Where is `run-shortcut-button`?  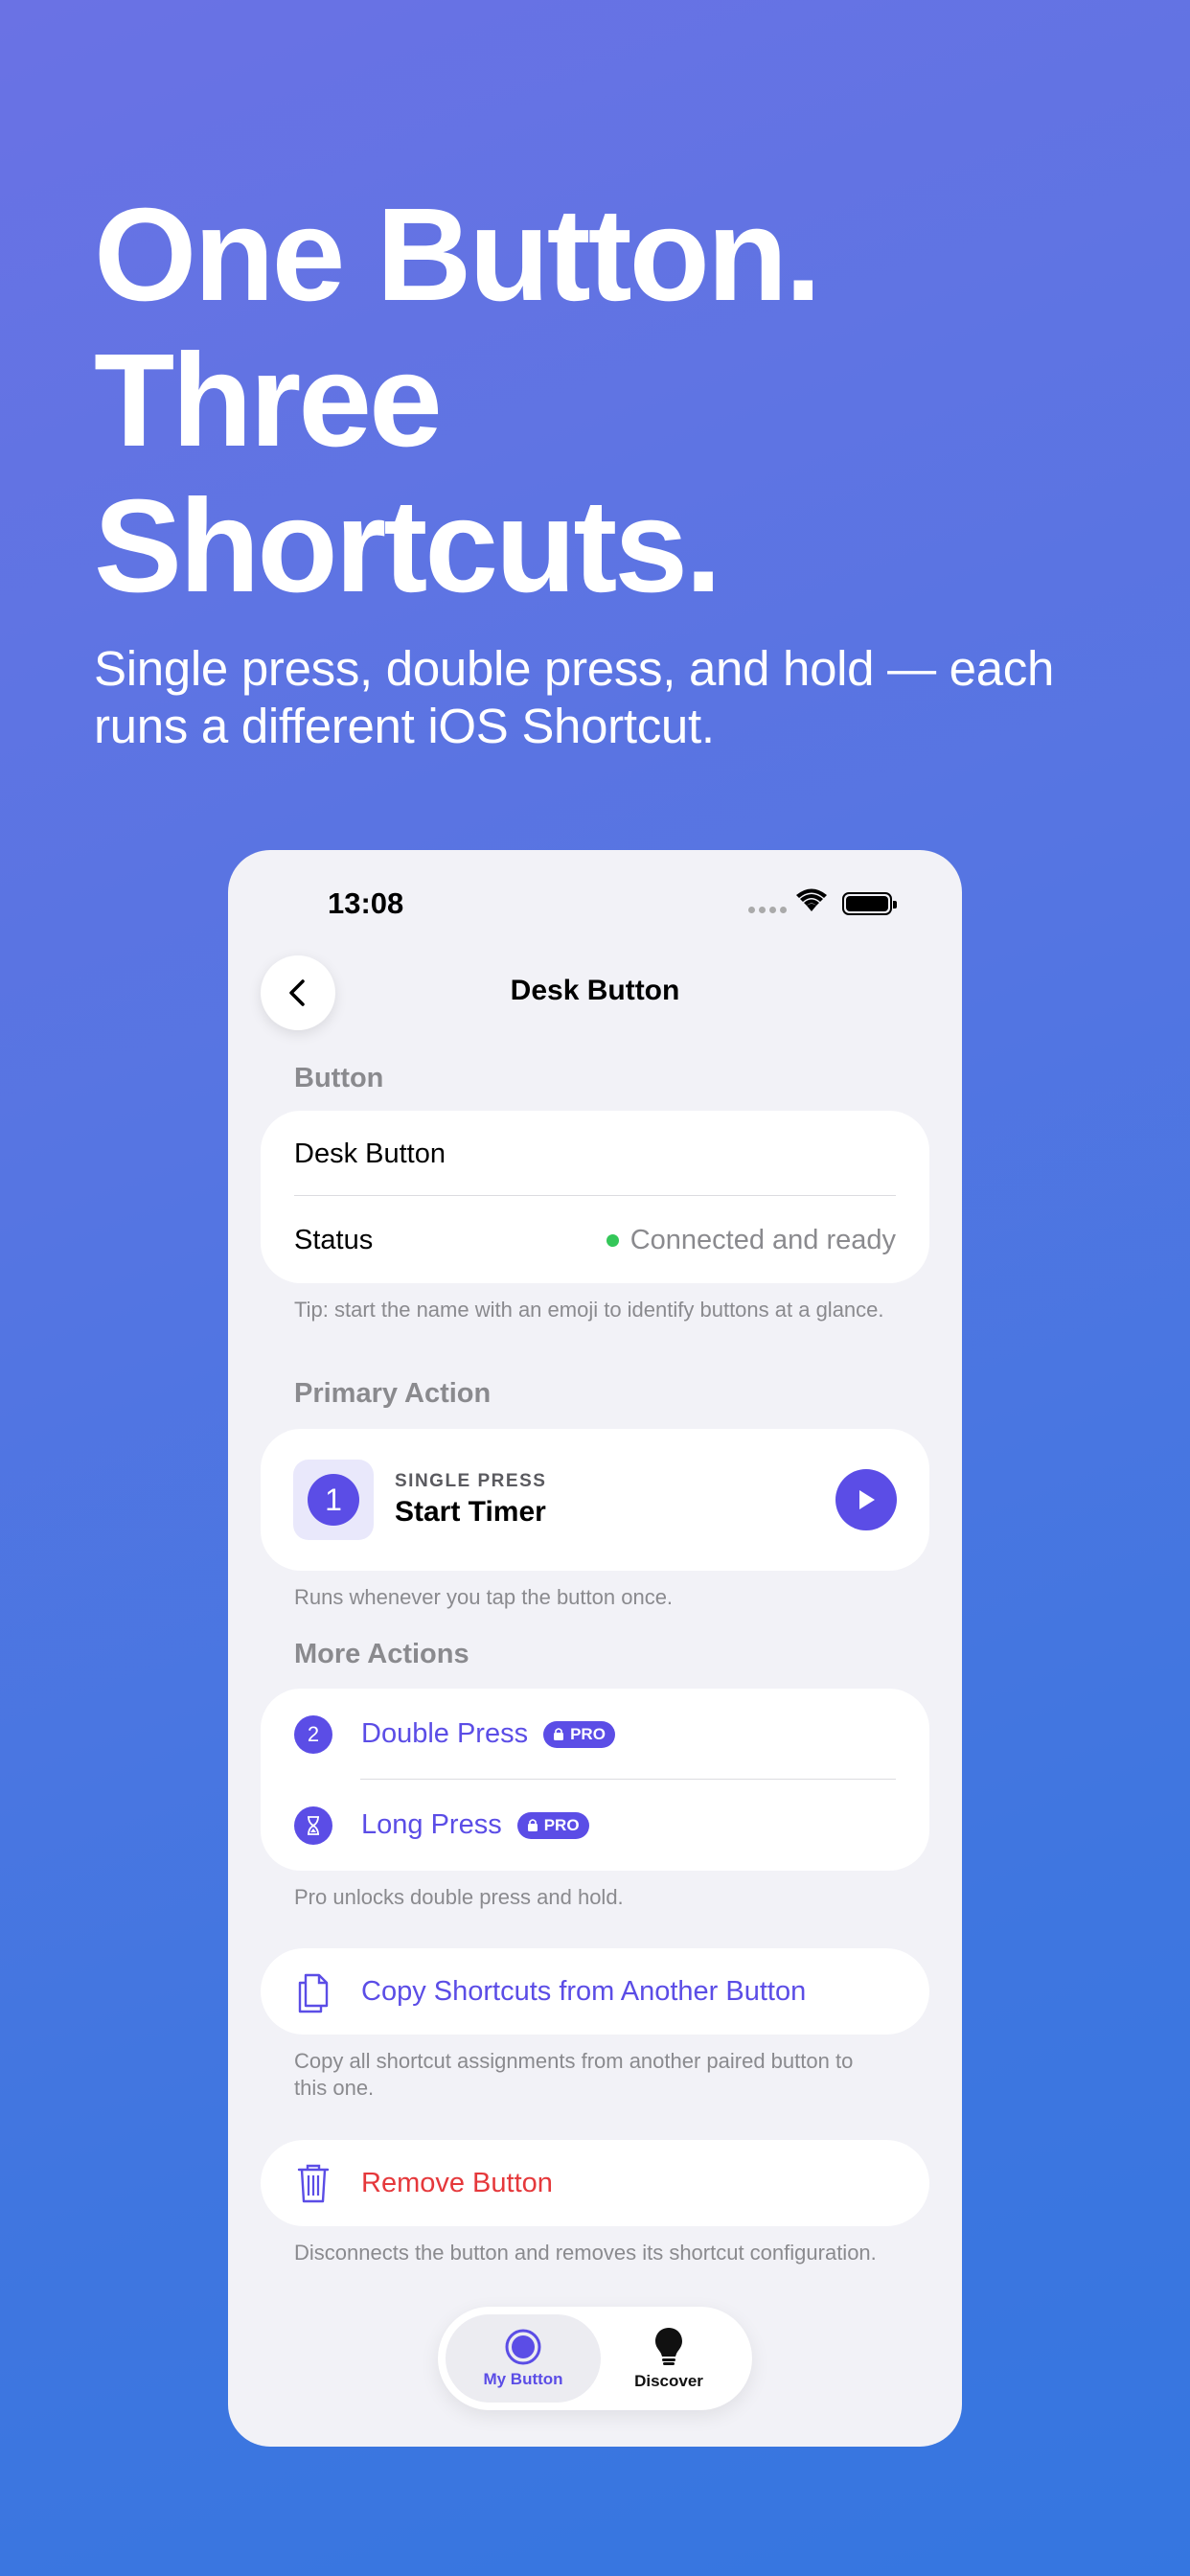 run-shortcut-button is located at coordinates (866, 1499).